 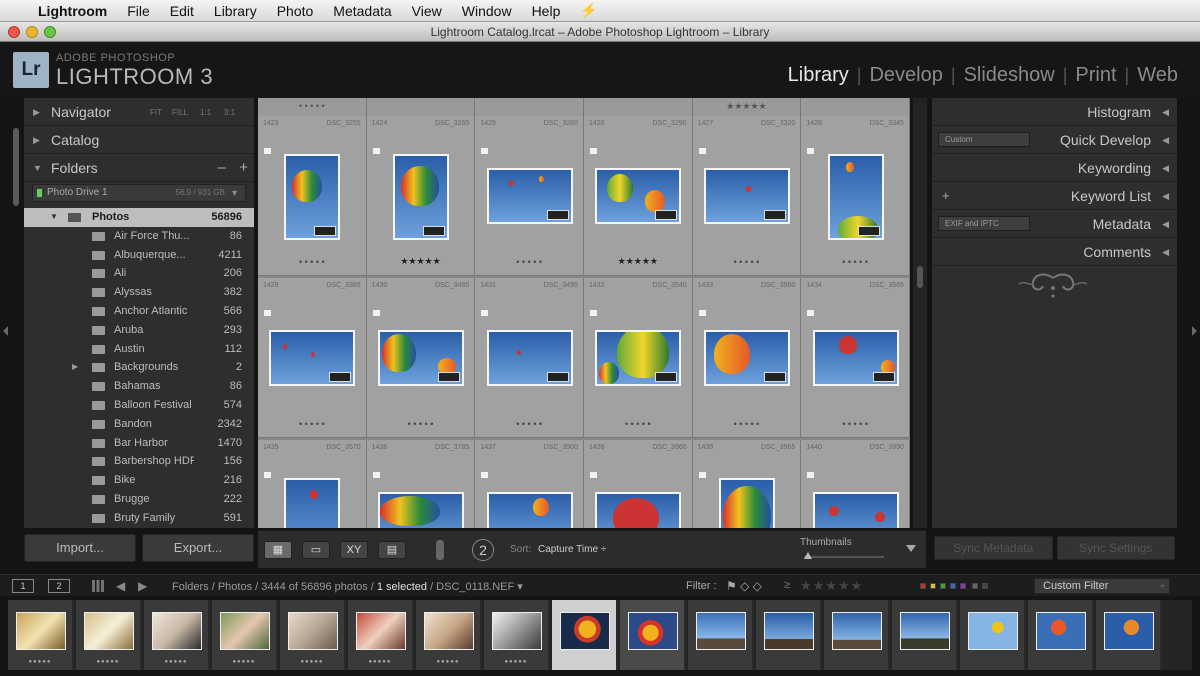 What do you see at coordinates (984, 139) in the screenshot?
I see `quick-develop-preset-select: Custom` at bounding box center [984, 139].